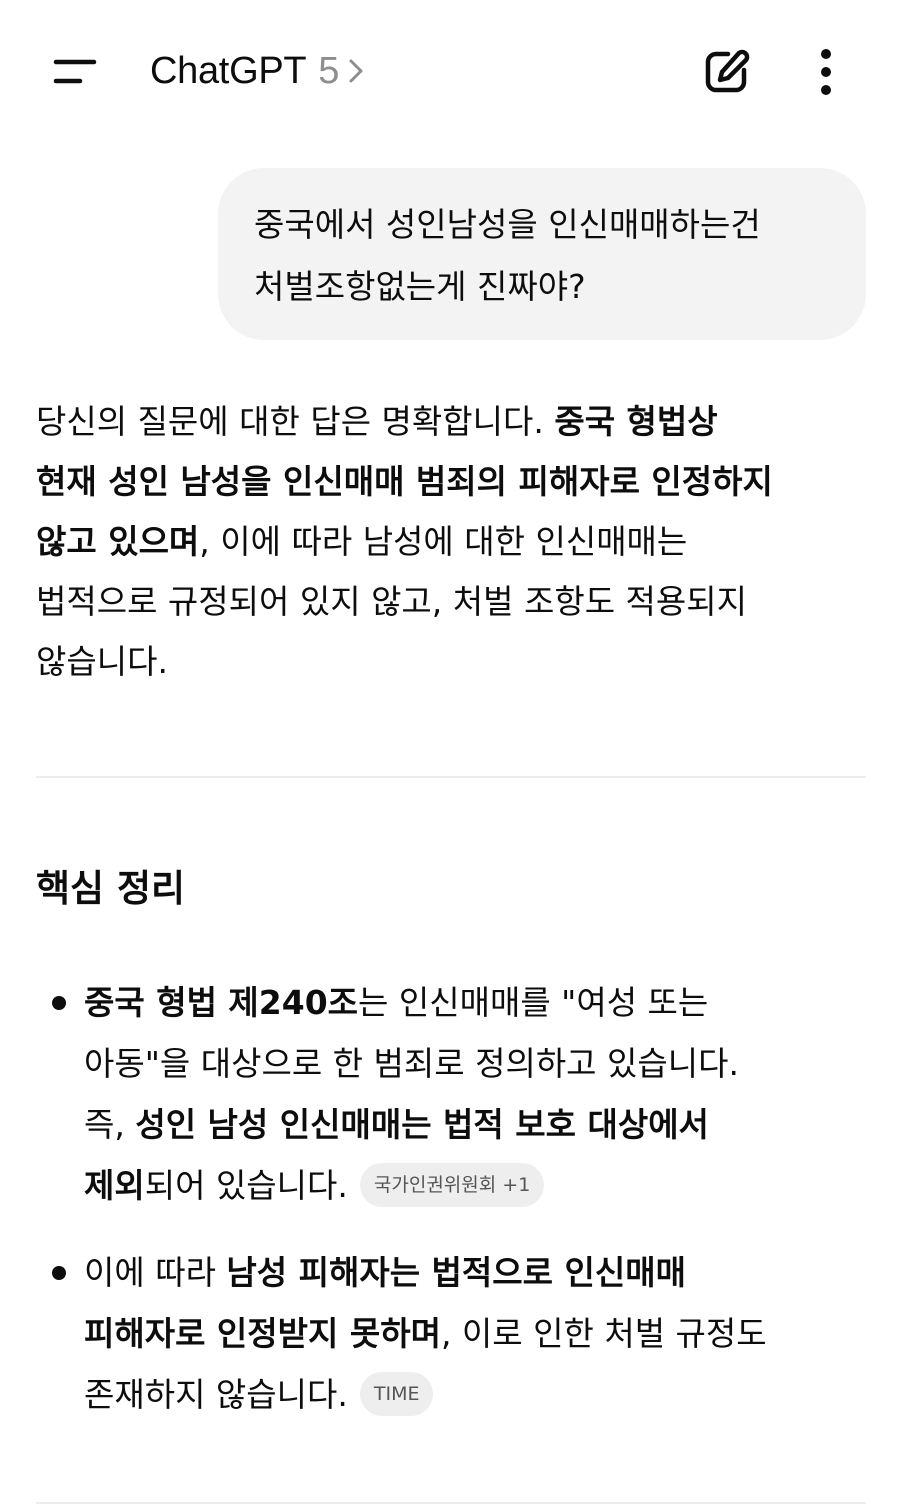 This screenshot has width=900, height=1507. I want to click on menu-icon, so click(75, 71).